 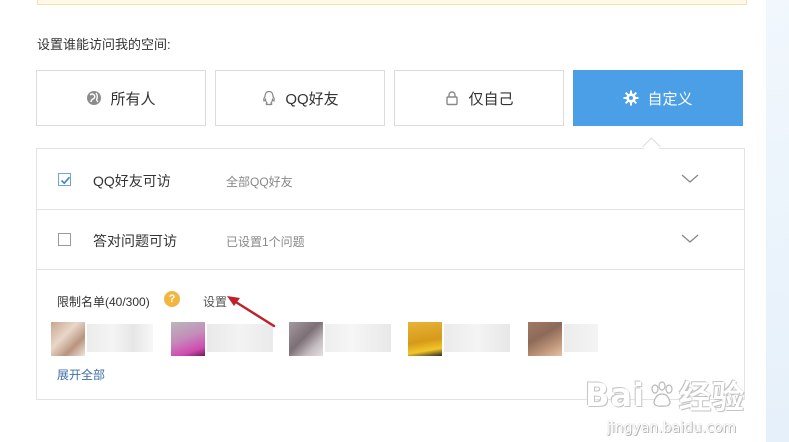 What do you see at coordinates (251, 312) in the screenshot?
I see `red-arrow-annotation` at bounding box center [251, 312].